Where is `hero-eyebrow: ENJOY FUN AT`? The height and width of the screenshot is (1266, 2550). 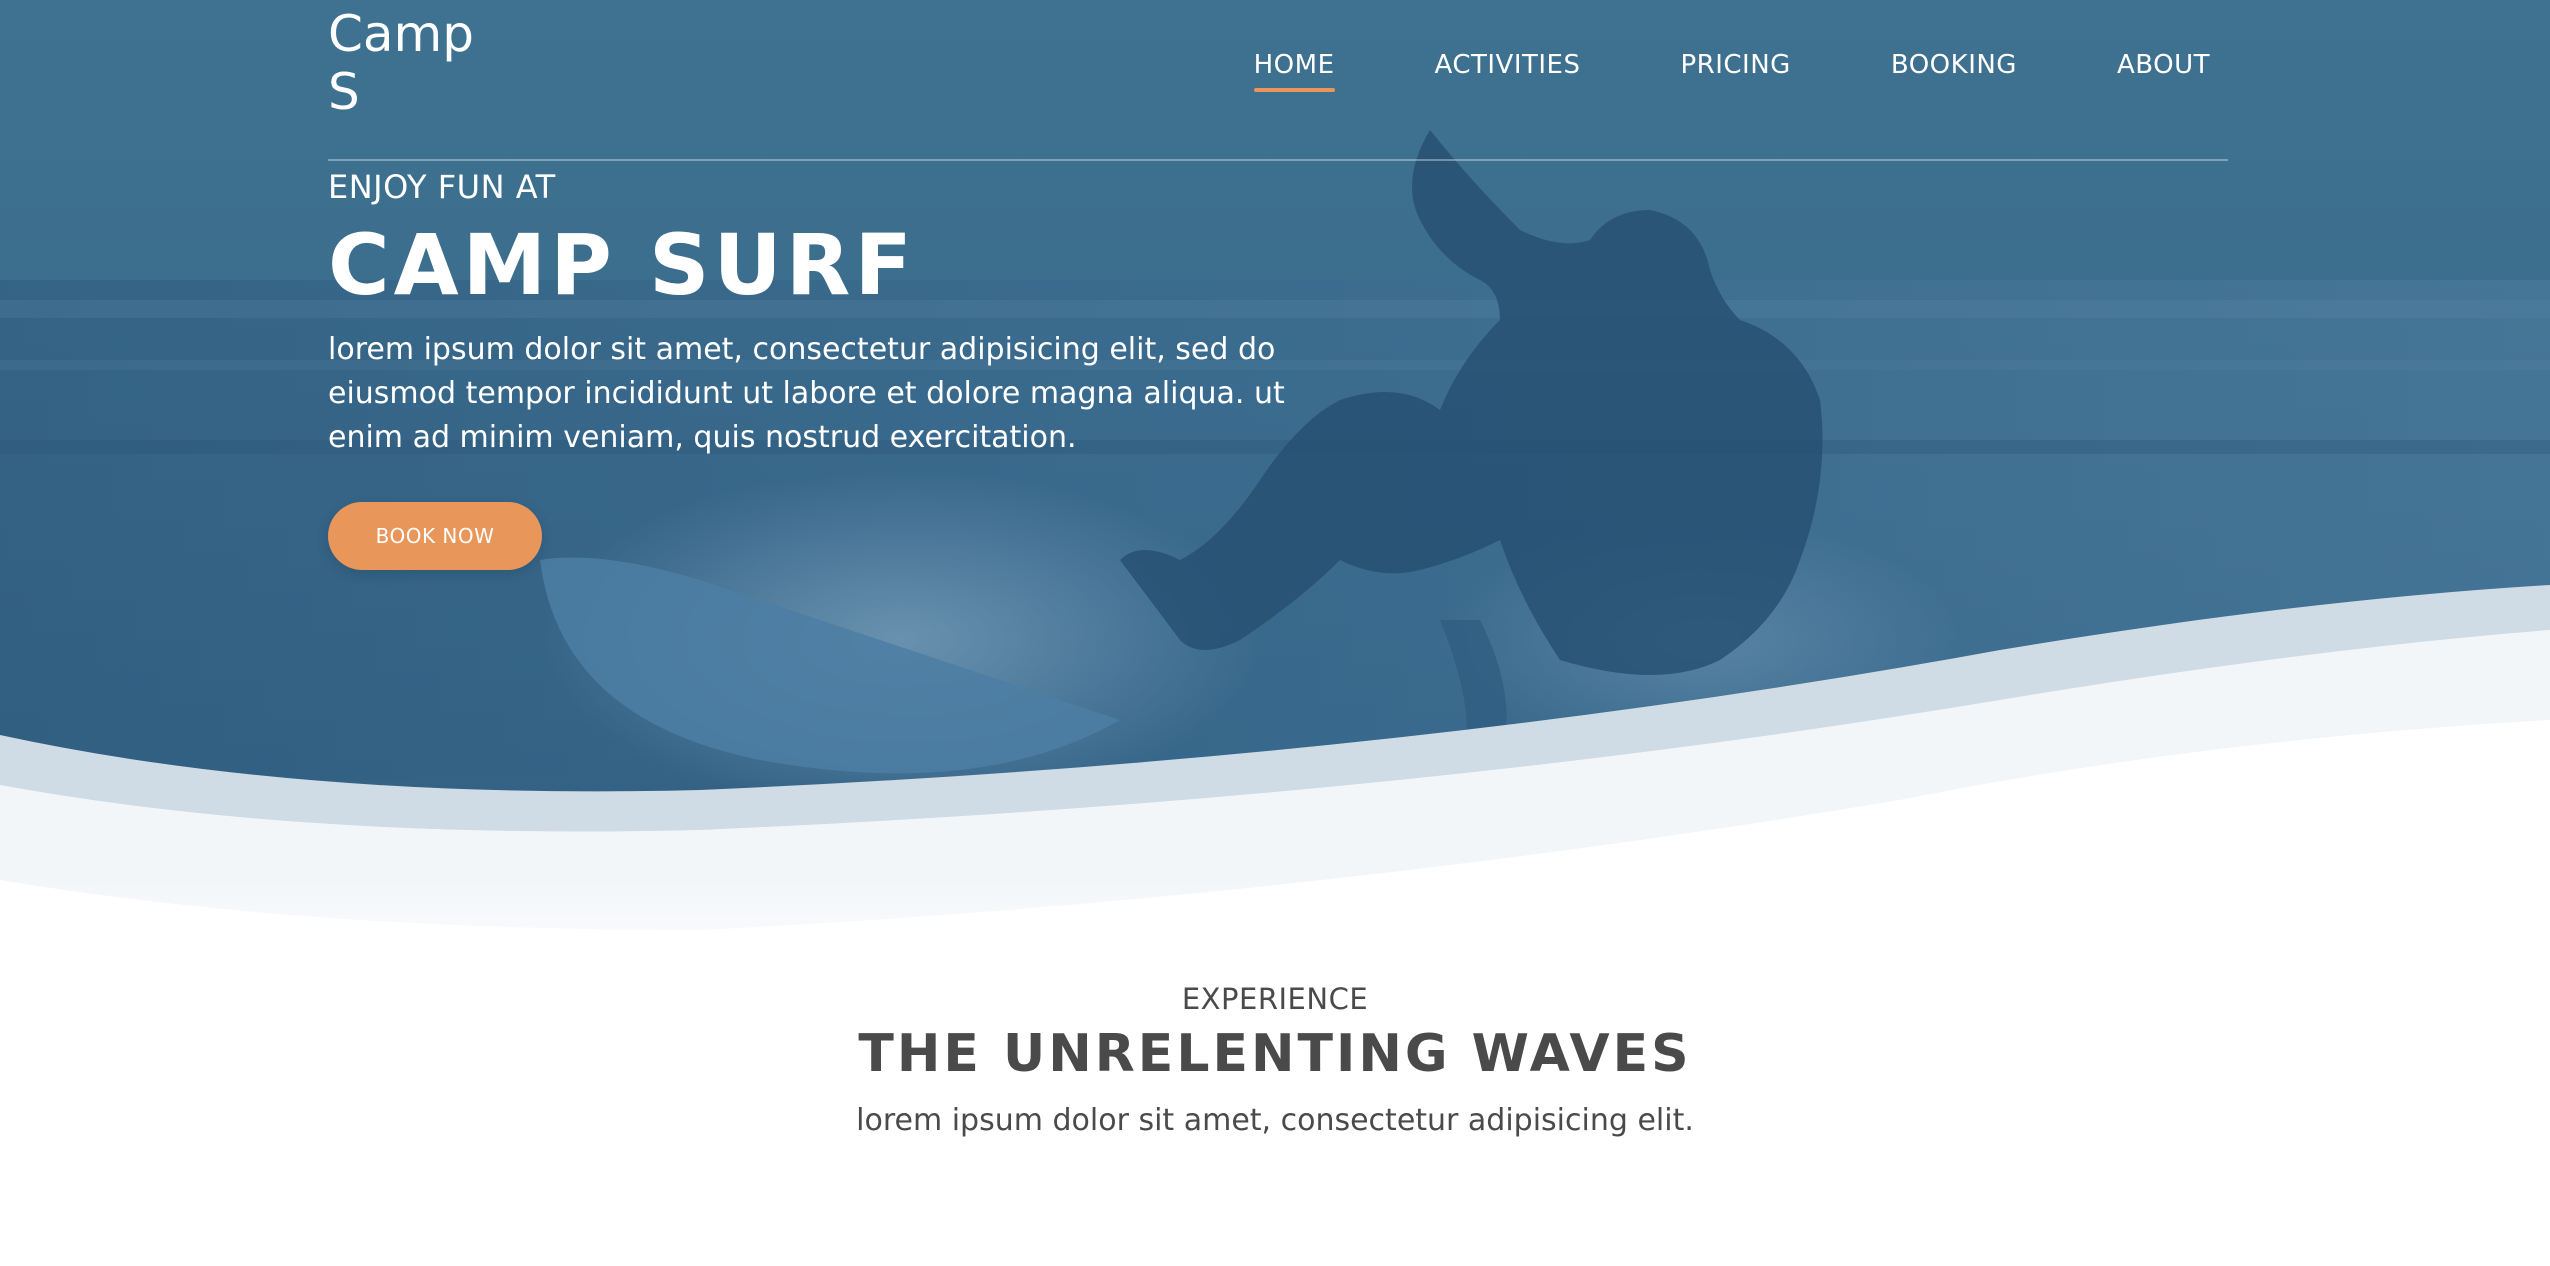 hero-eyebrow: ENJOY FUN AT is located at coordinates (442, 187).